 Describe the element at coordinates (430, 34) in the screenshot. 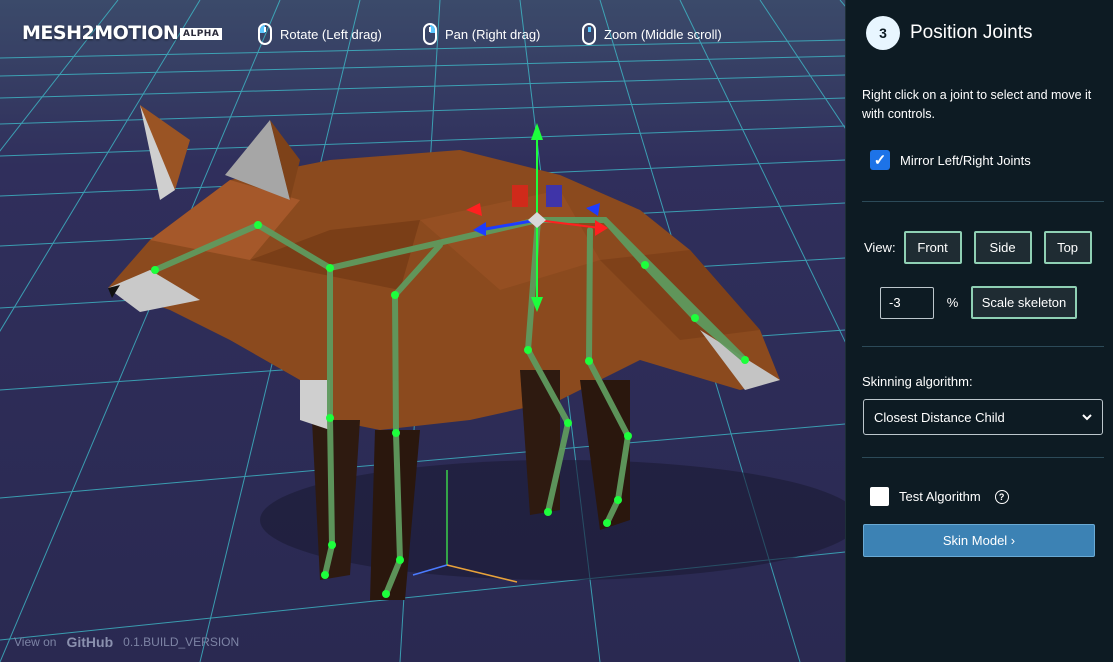

I see `mouse-right-icon` at that location.